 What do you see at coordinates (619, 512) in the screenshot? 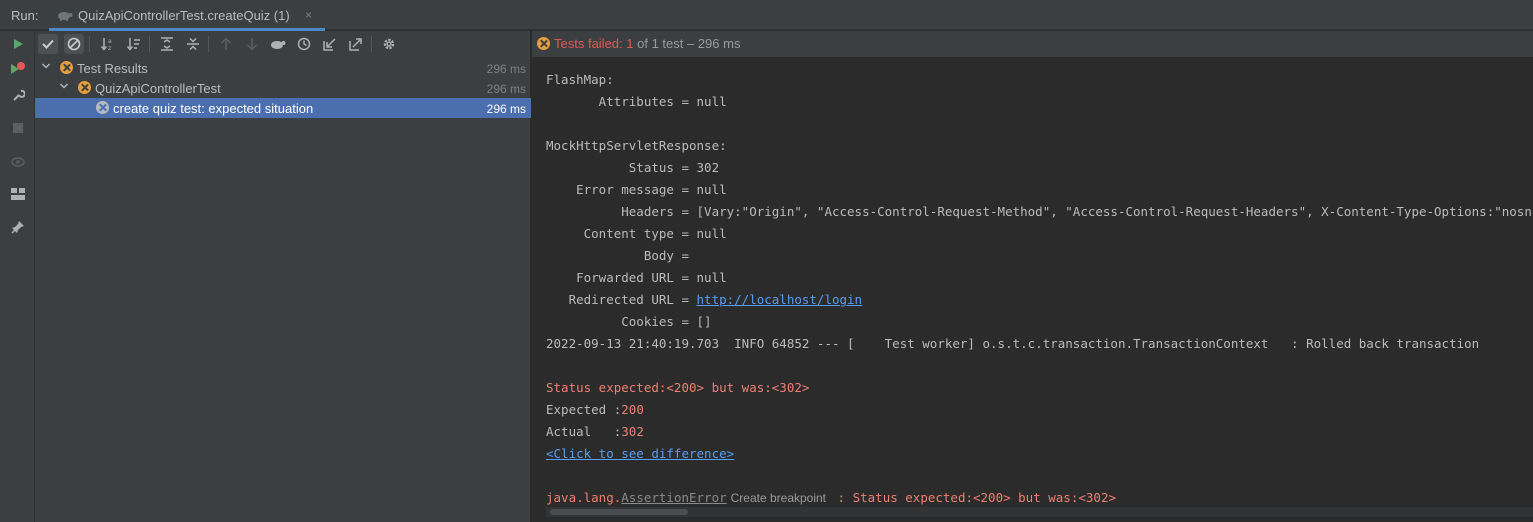
I see `scrollbar-thumb` at bounding box center [619, 512].